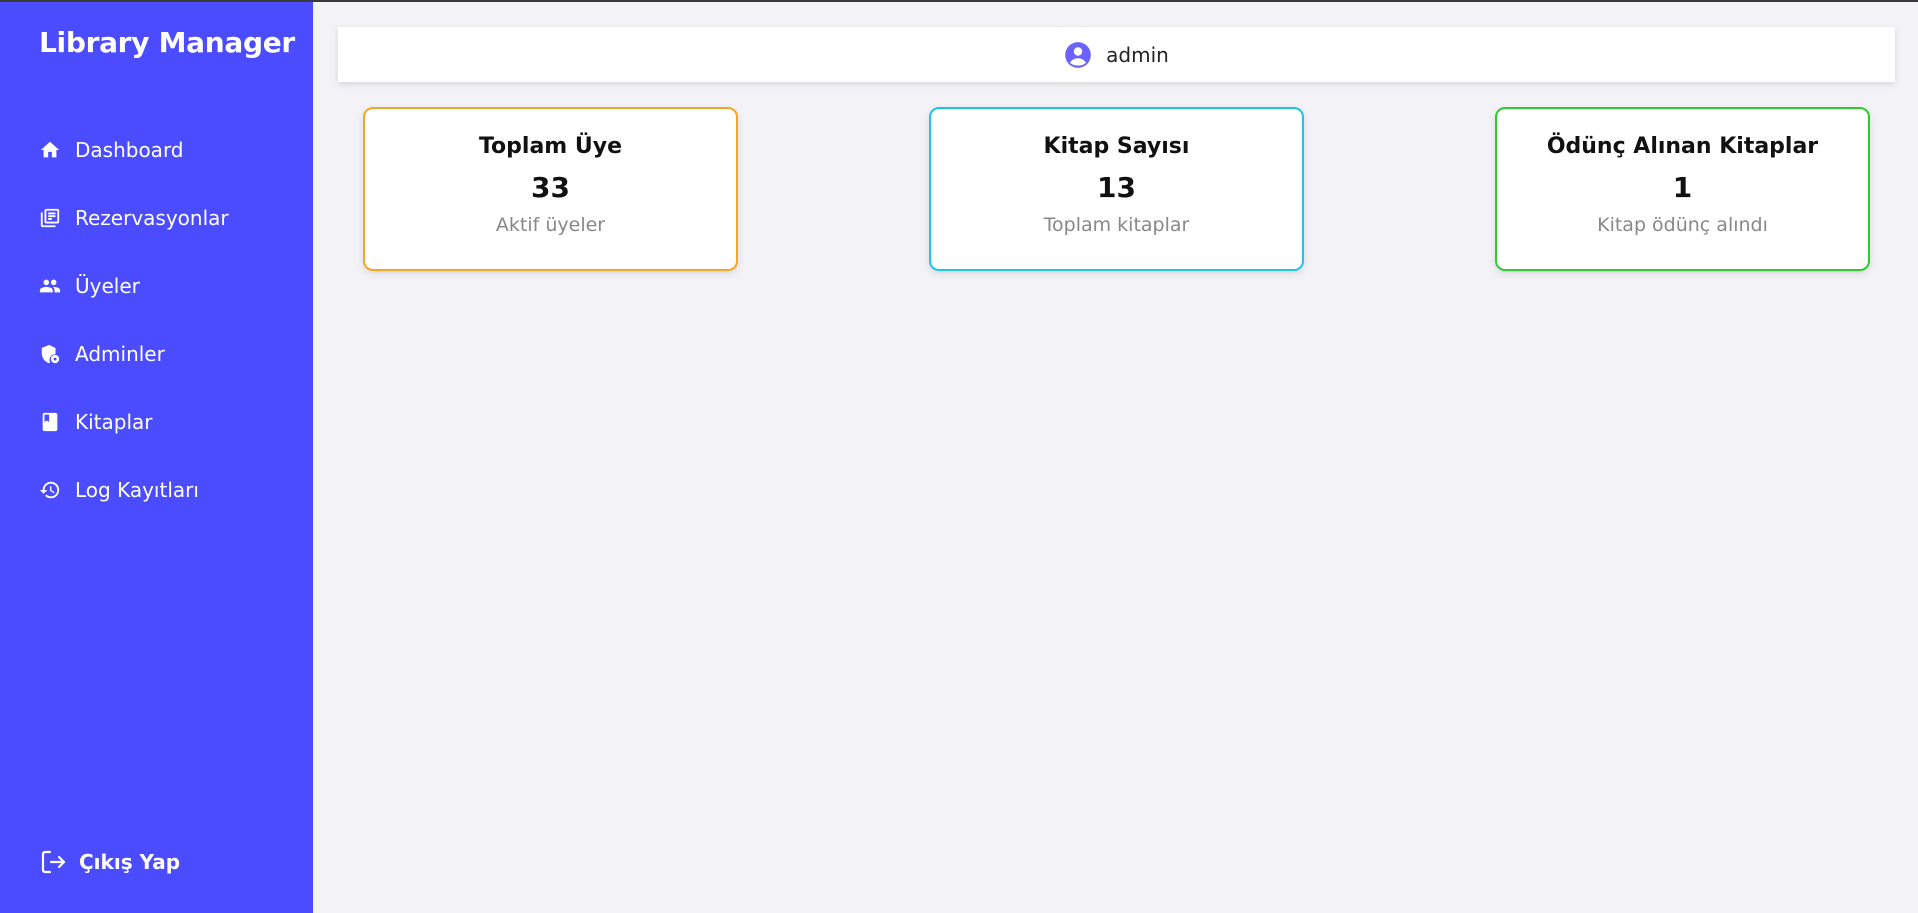  I want to click on sidebar-item-label: Log Kayıtları, so click(137, 490).